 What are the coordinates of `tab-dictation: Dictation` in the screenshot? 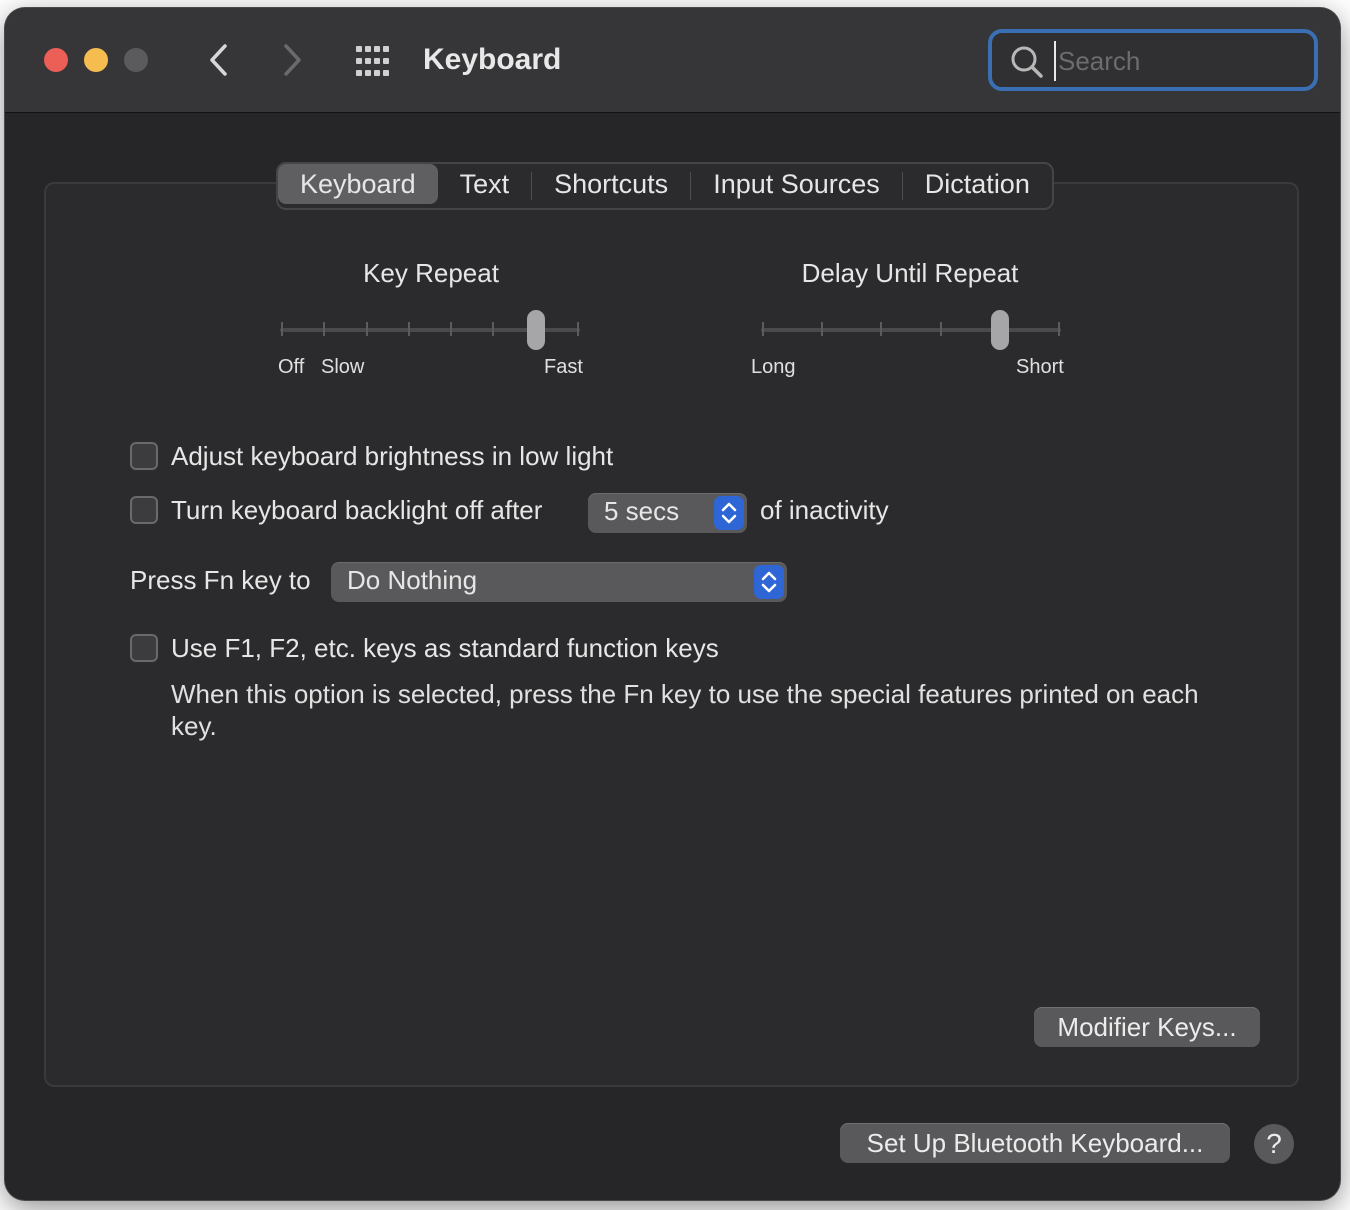 It's located at (977, 184).